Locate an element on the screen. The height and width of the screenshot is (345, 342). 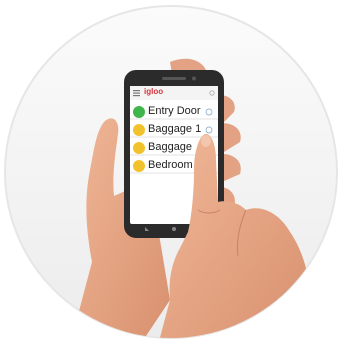
brand-logo: igloo is located at coordinates (154, 91).